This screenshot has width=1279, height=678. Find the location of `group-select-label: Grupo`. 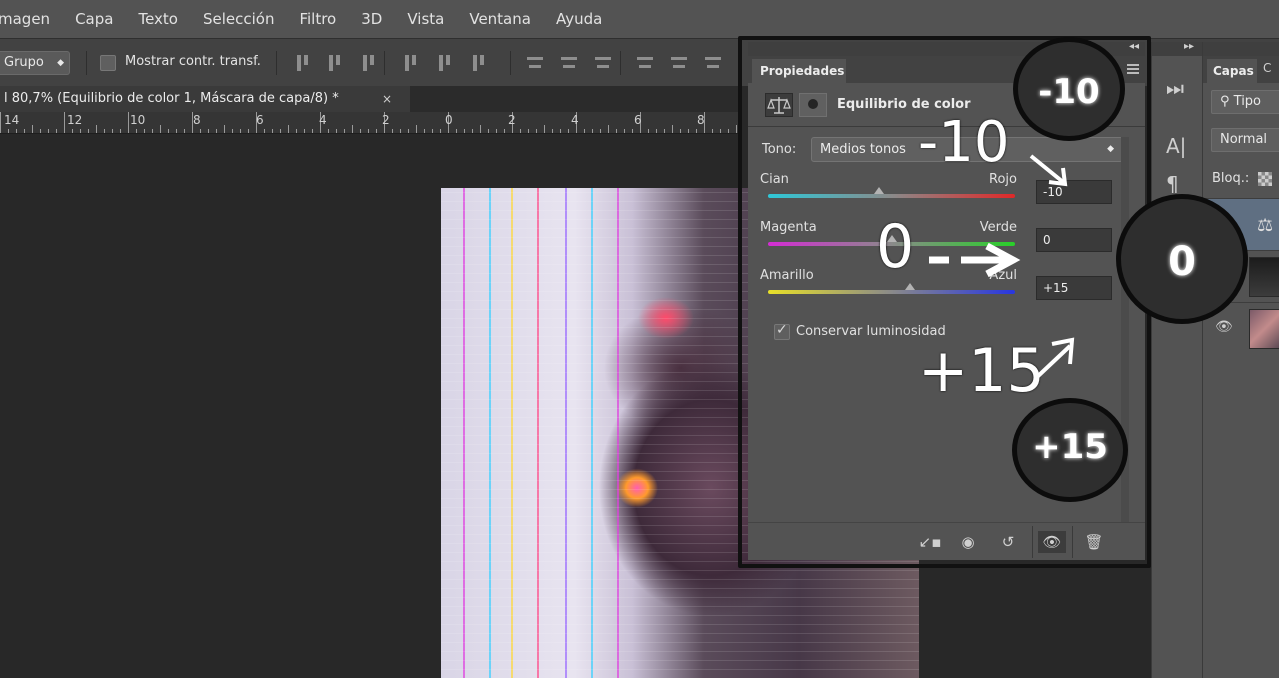

group-select-label: Grupo is located at coordinates (24, 62).